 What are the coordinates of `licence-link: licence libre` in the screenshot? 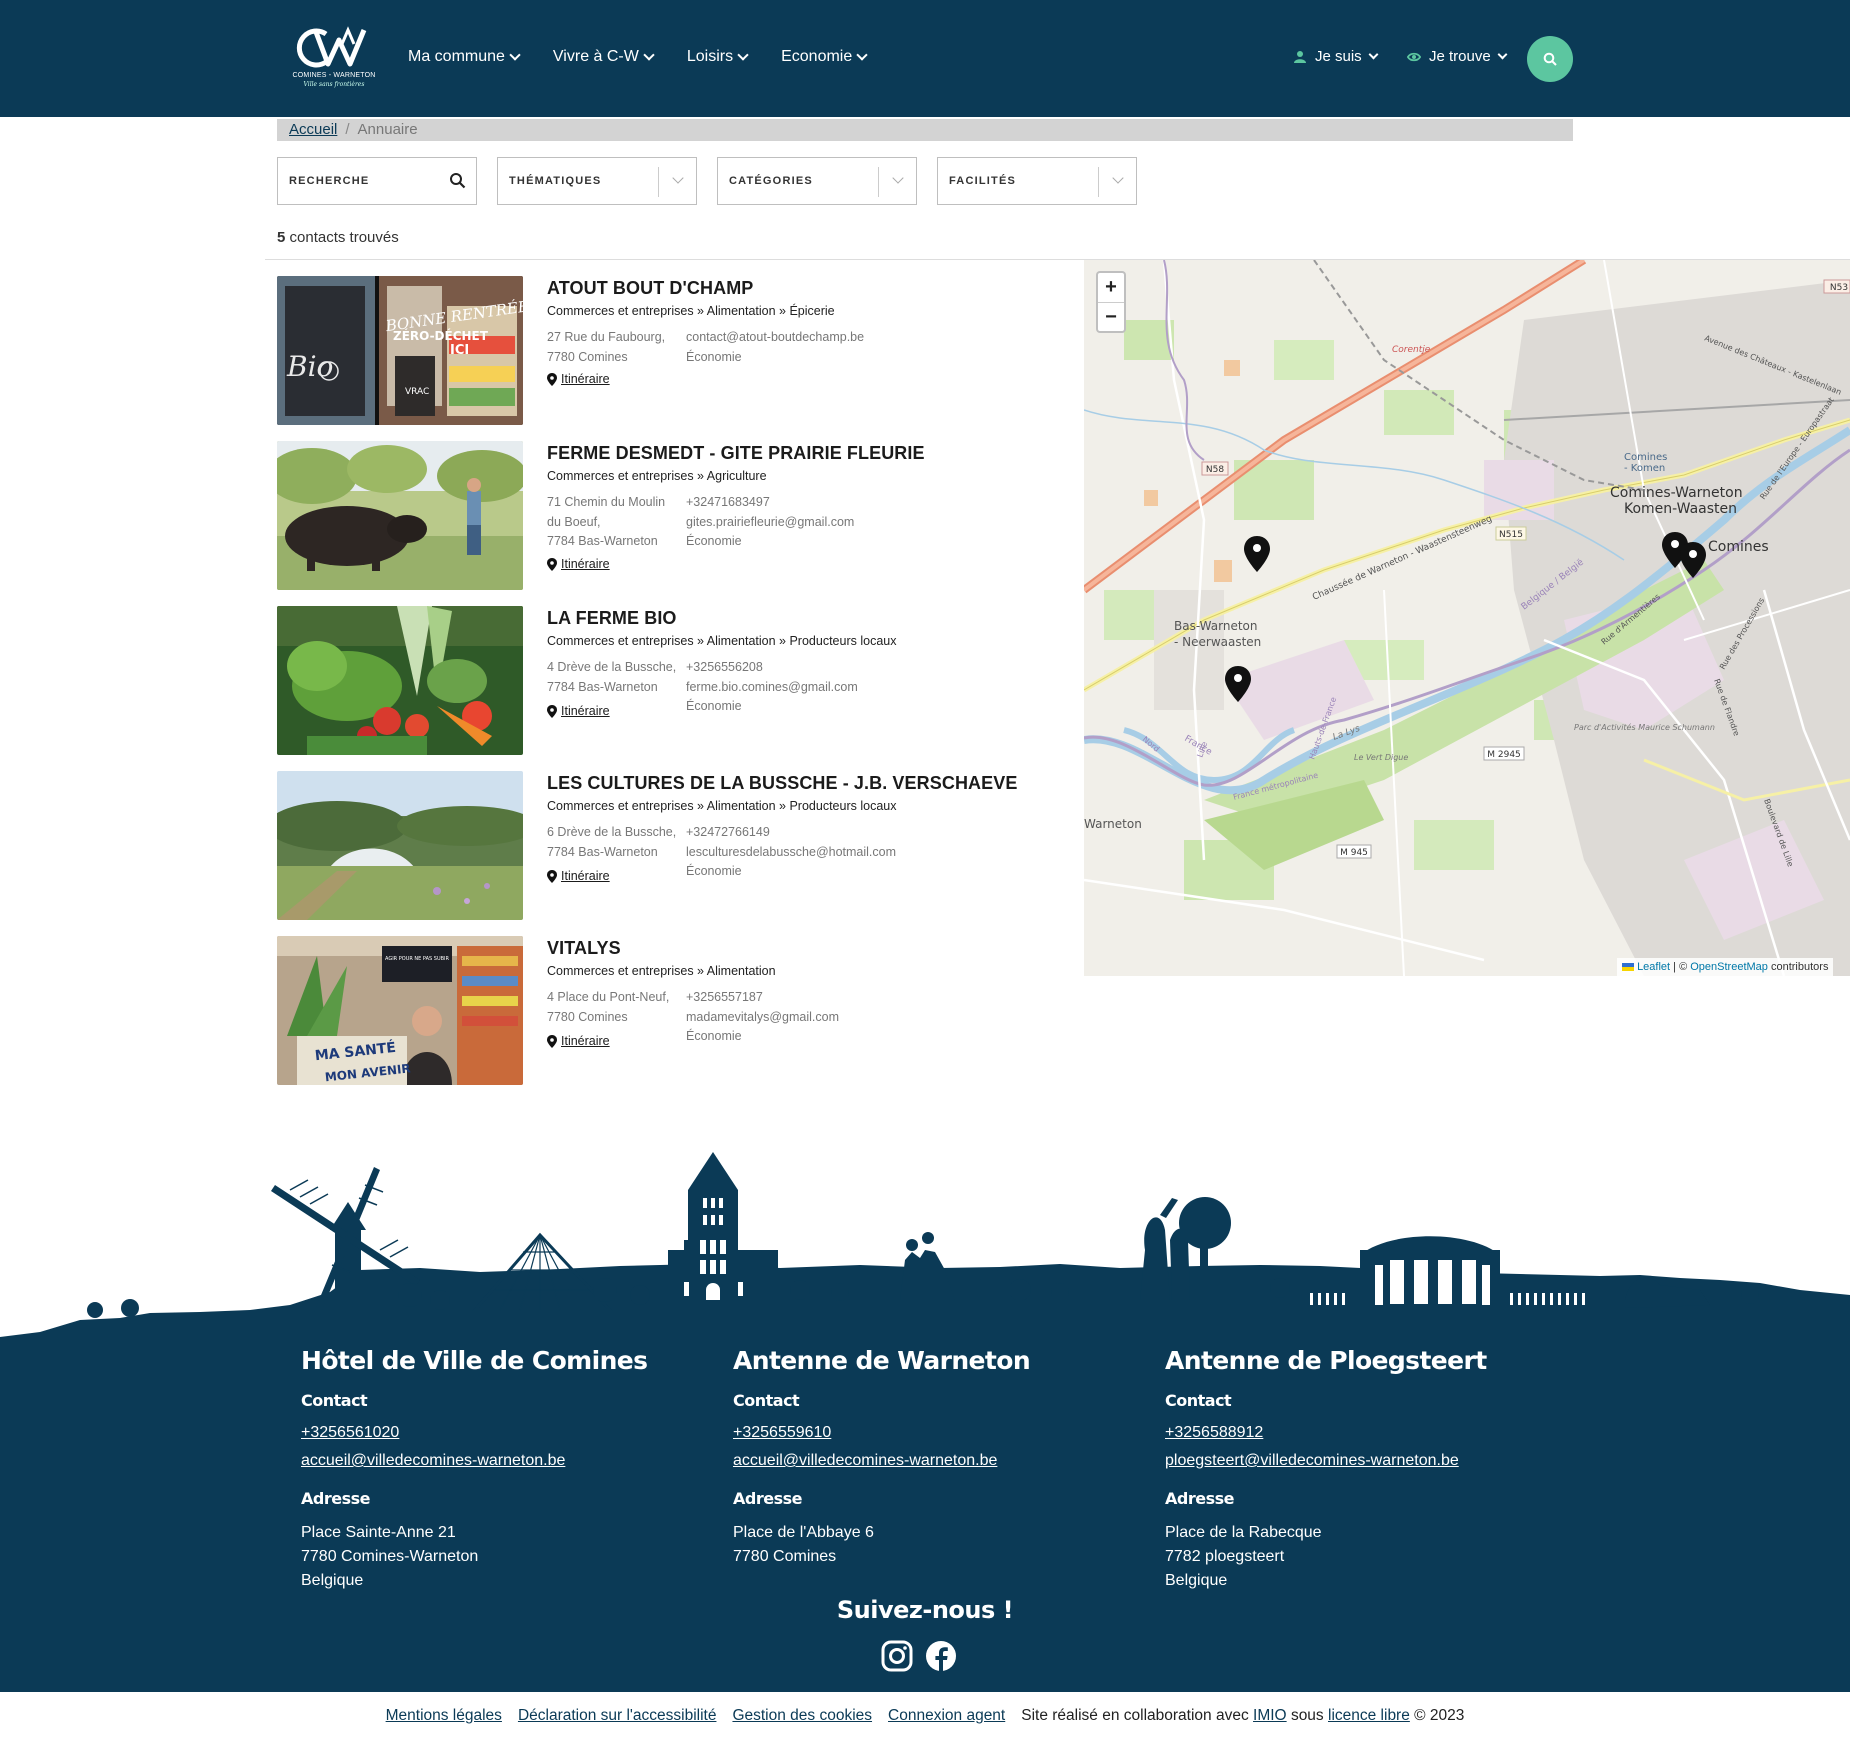 It's located at (1369, 1715).